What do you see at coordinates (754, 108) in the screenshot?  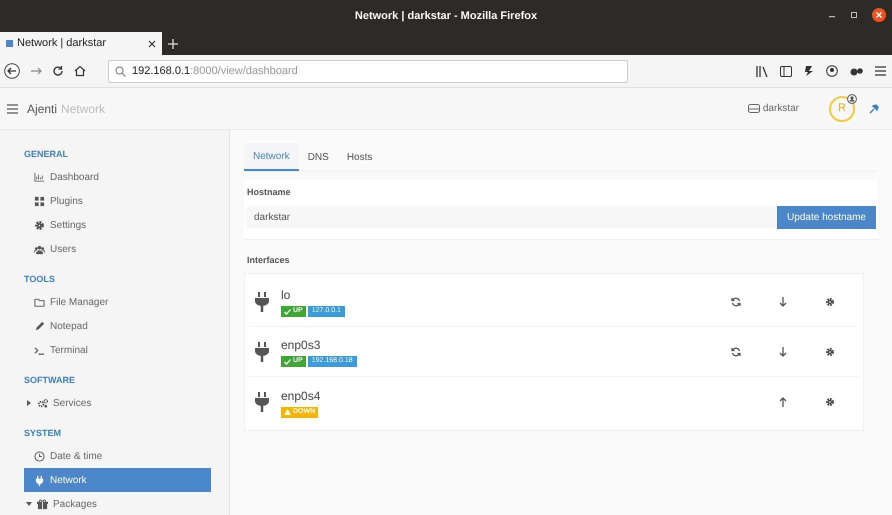 I see `server-icon` at bounding box center [754, 108].